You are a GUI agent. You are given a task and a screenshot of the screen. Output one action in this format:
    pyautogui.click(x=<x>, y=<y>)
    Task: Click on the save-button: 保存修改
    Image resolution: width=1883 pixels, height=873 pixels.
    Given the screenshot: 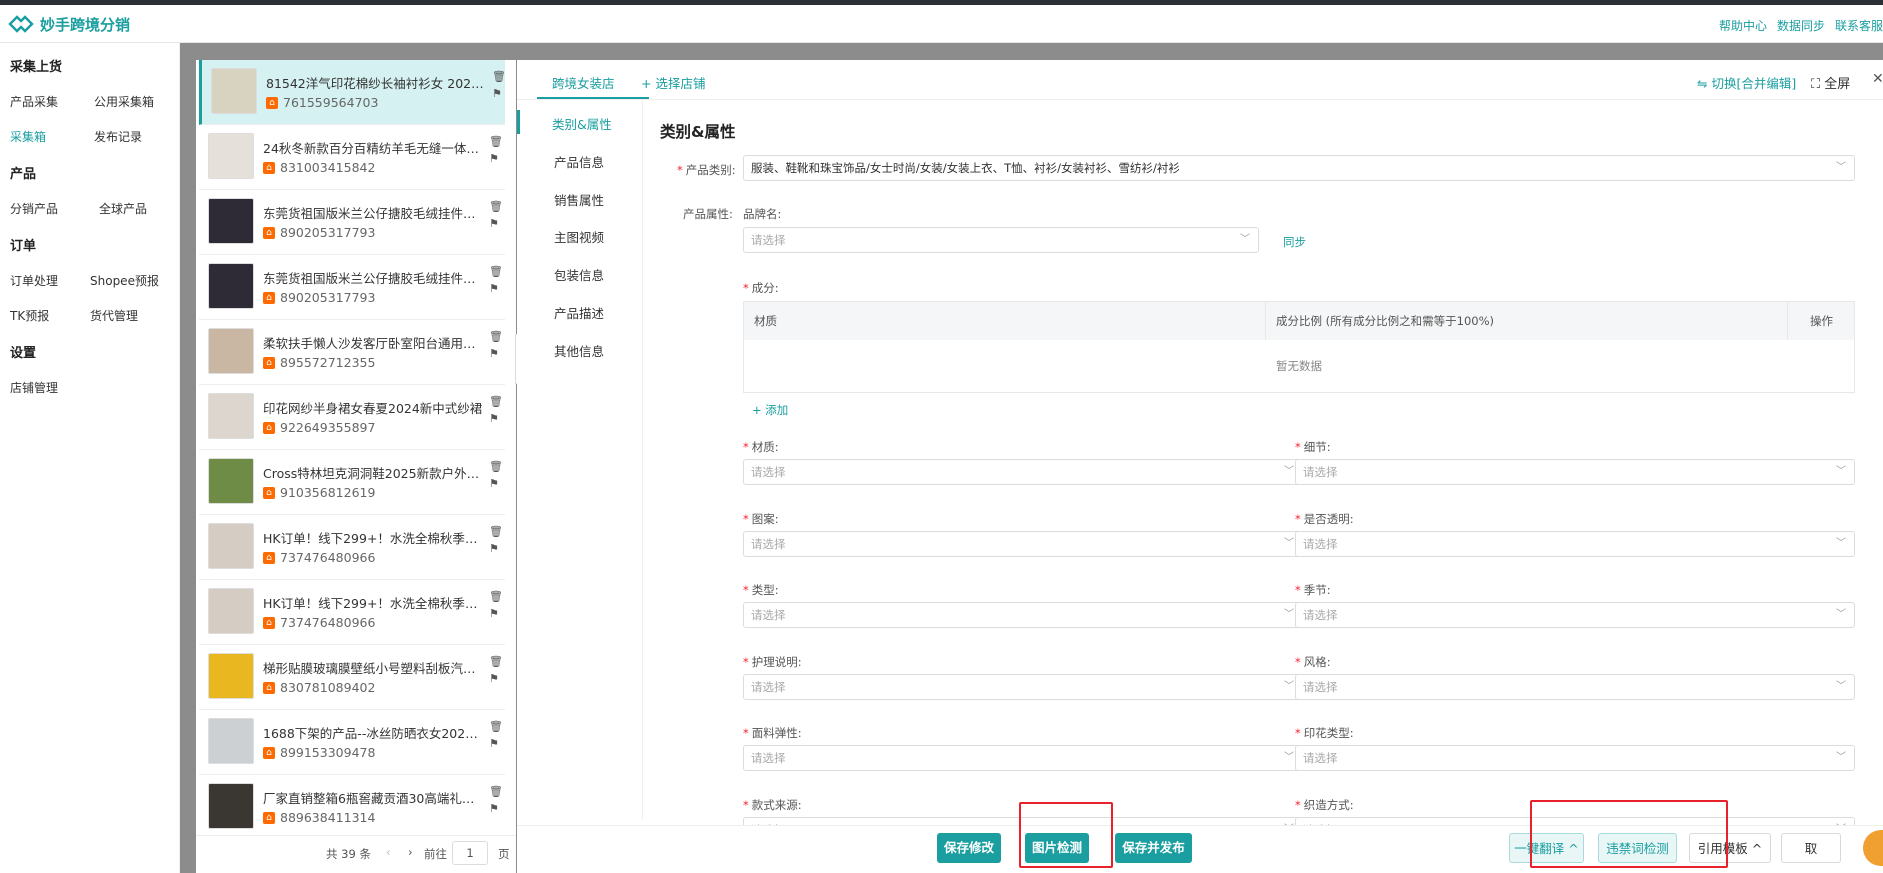 What is the action you would take?
    pyautogui.click(x=969, y=848)
    